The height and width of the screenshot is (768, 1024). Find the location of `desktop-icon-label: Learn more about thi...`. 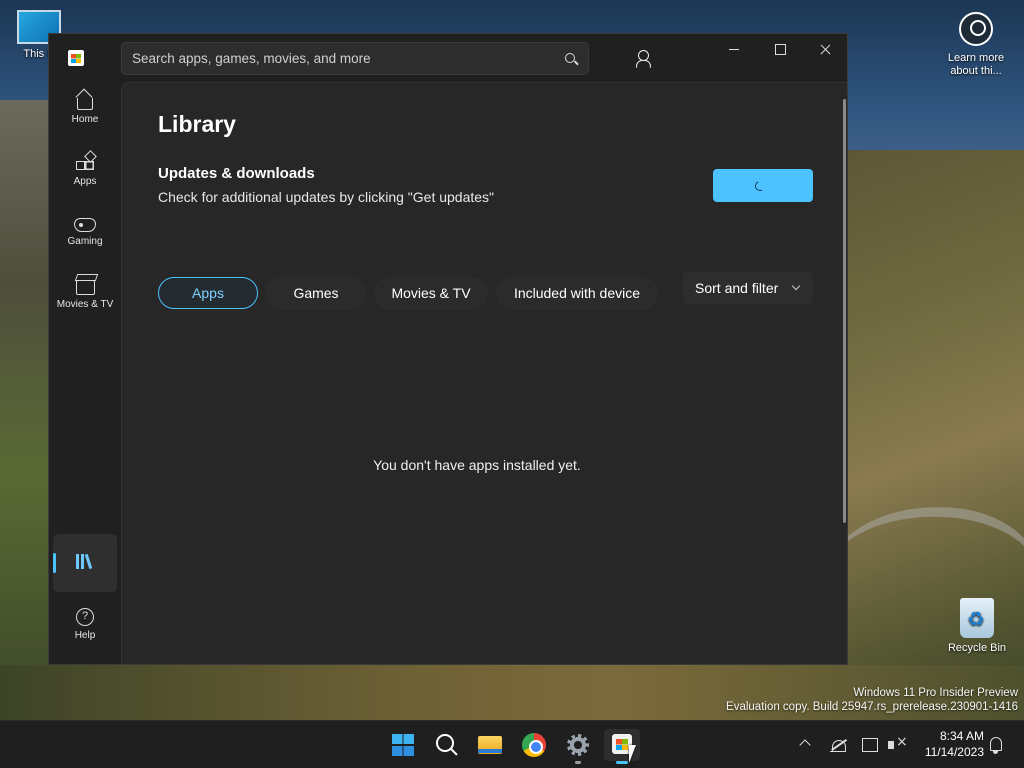

desktop-icon-label: Learn more about thi... is located at coordinates (976, 64).